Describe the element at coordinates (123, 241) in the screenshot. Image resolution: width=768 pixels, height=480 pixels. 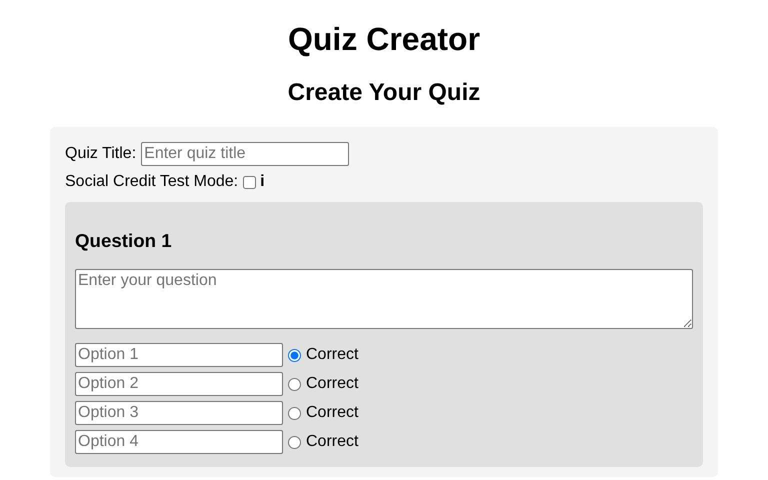
I see `question-heading: Question 1` at that location.